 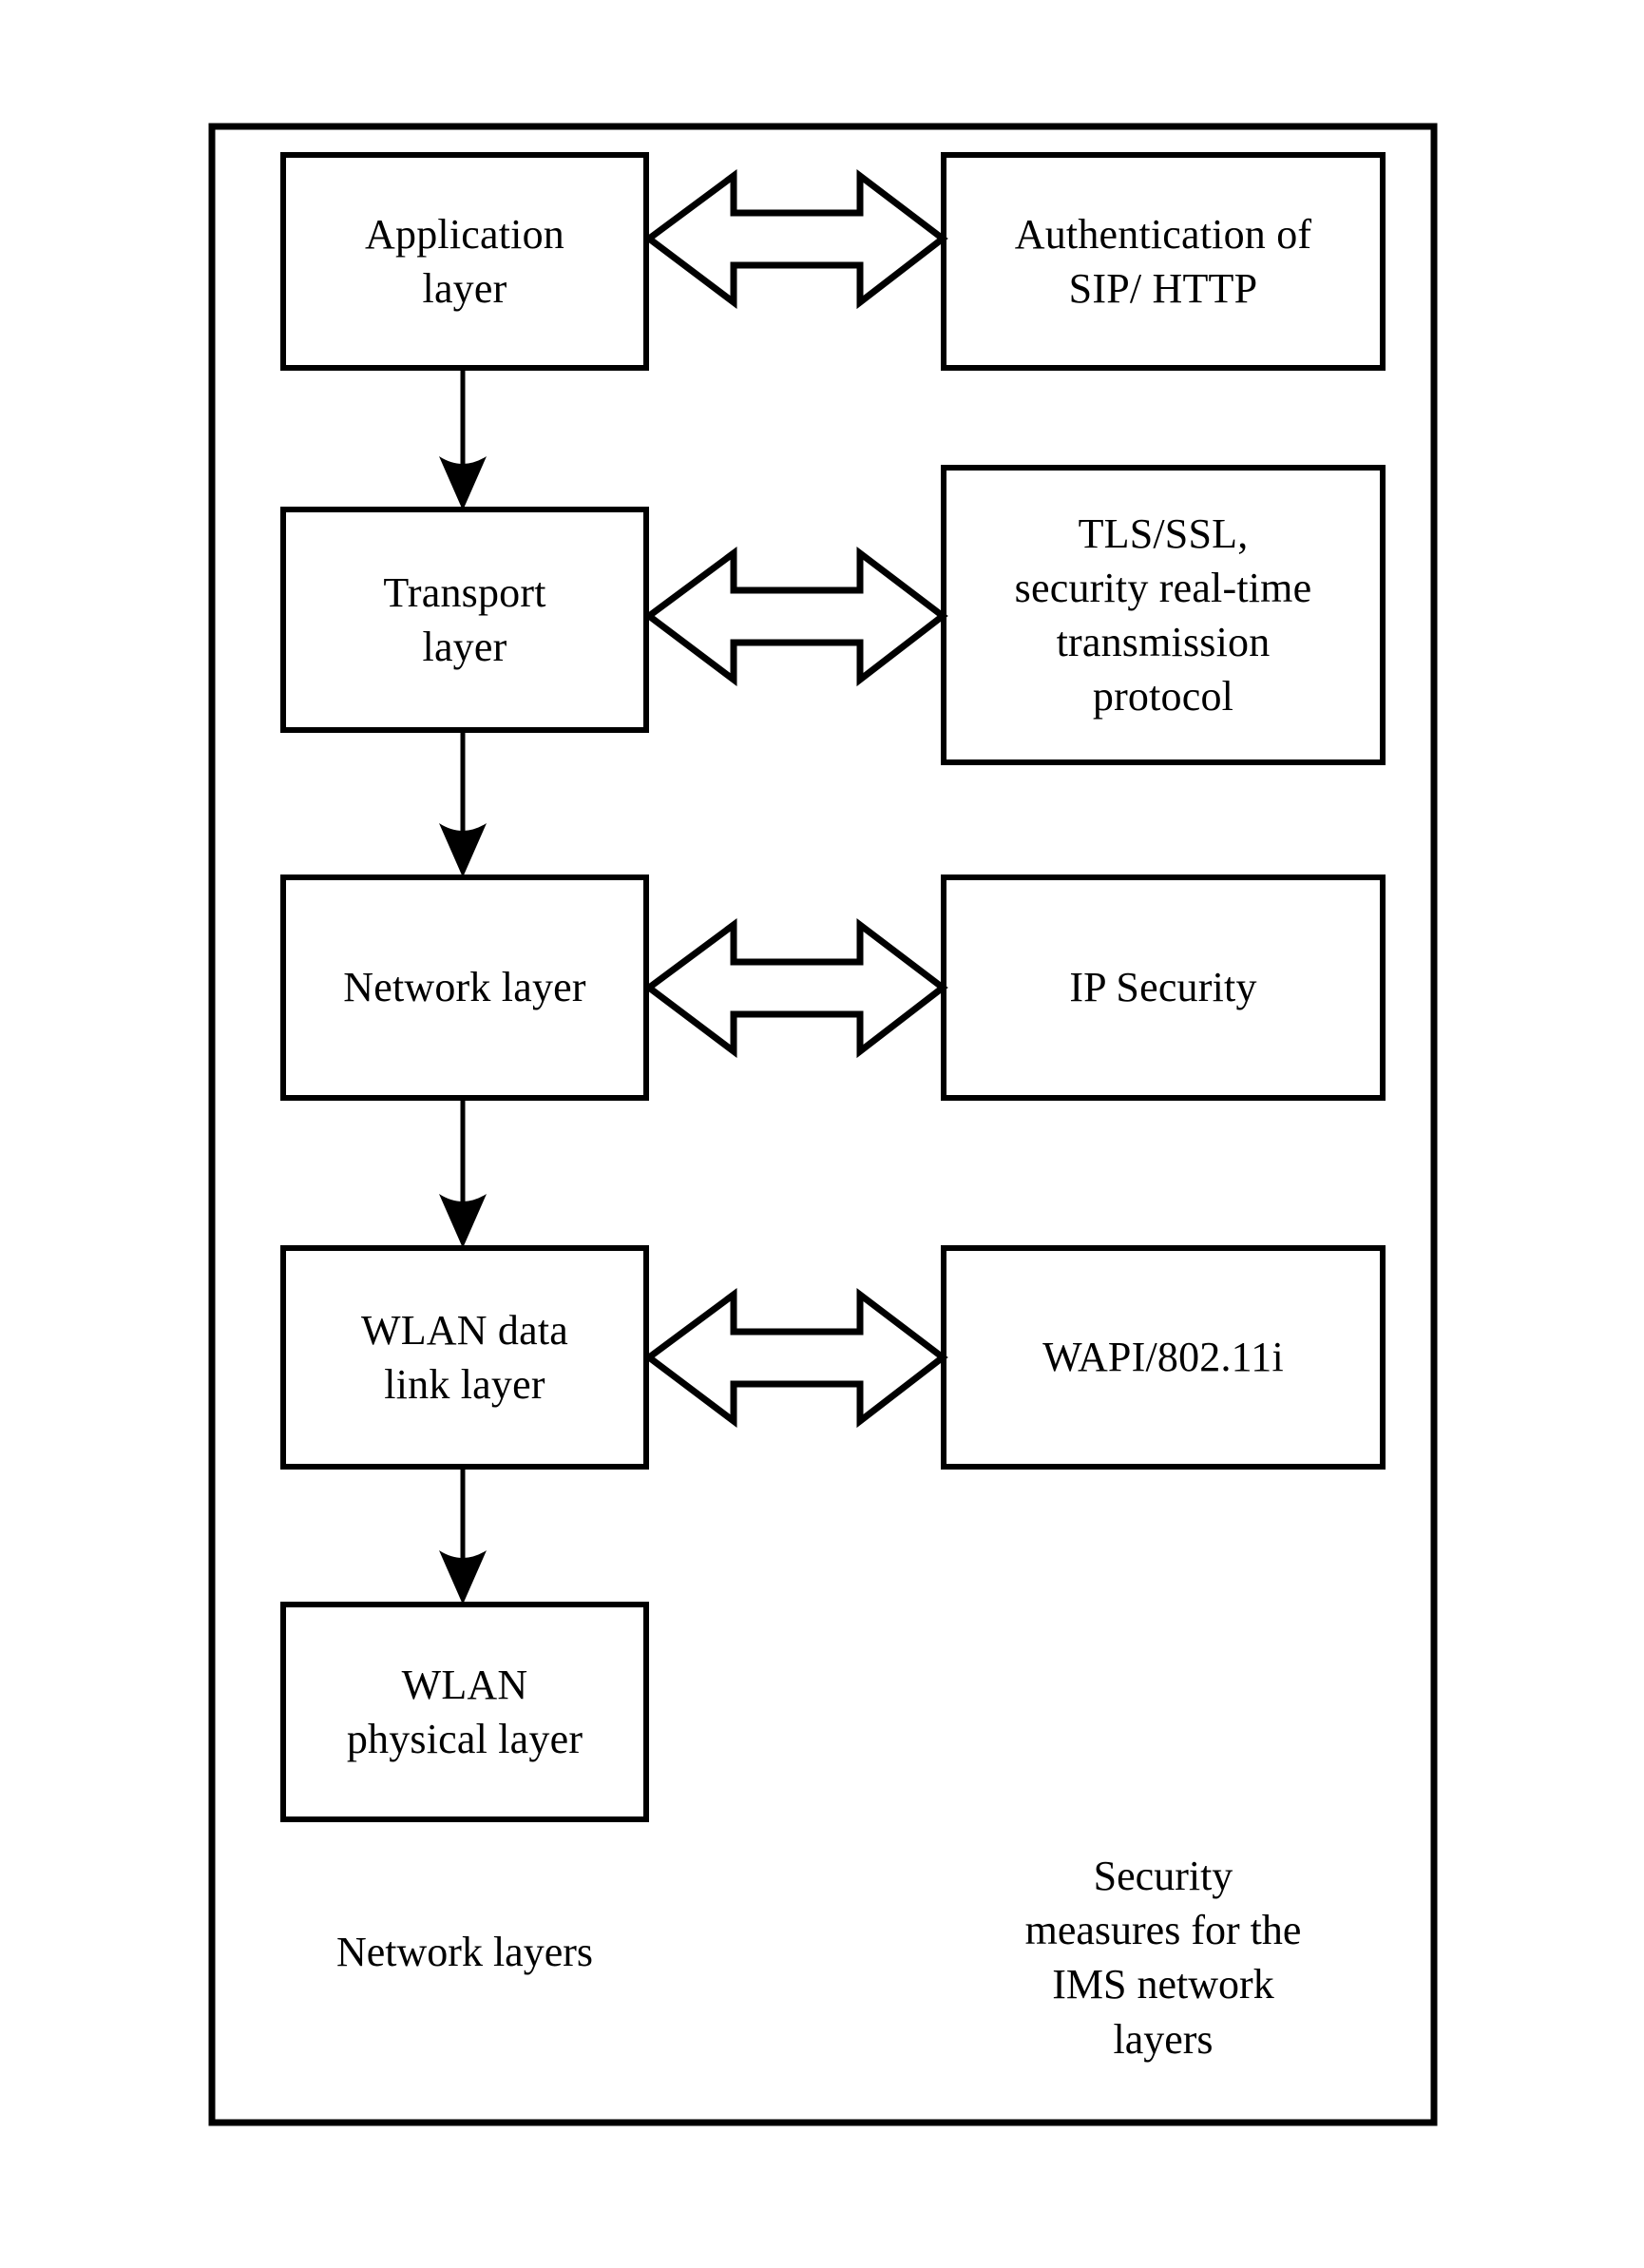 I want to click on double-arrow-wlan-wapi, so click(x=795, y=1358).